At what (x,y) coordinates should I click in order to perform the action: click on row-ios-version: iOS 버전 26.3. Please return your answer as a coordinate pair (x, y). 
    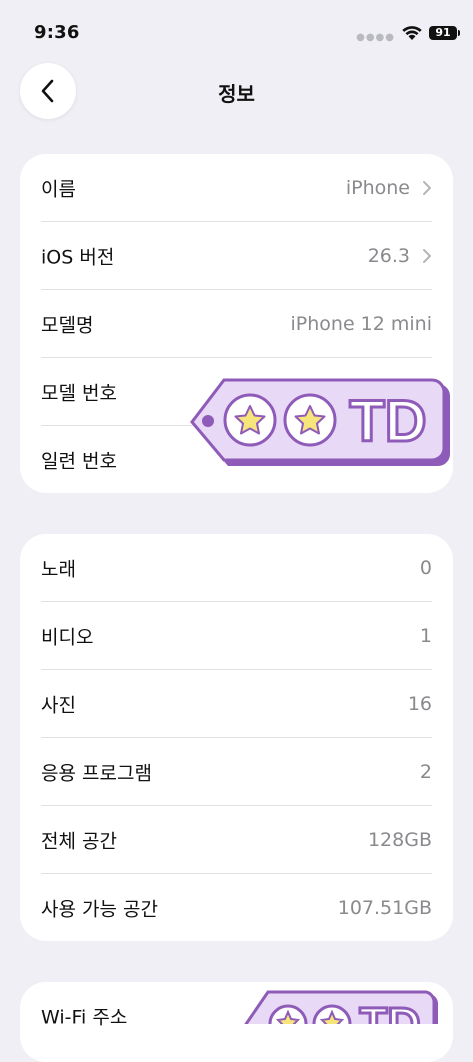
    Looking at the image, I should click on (236, 256).